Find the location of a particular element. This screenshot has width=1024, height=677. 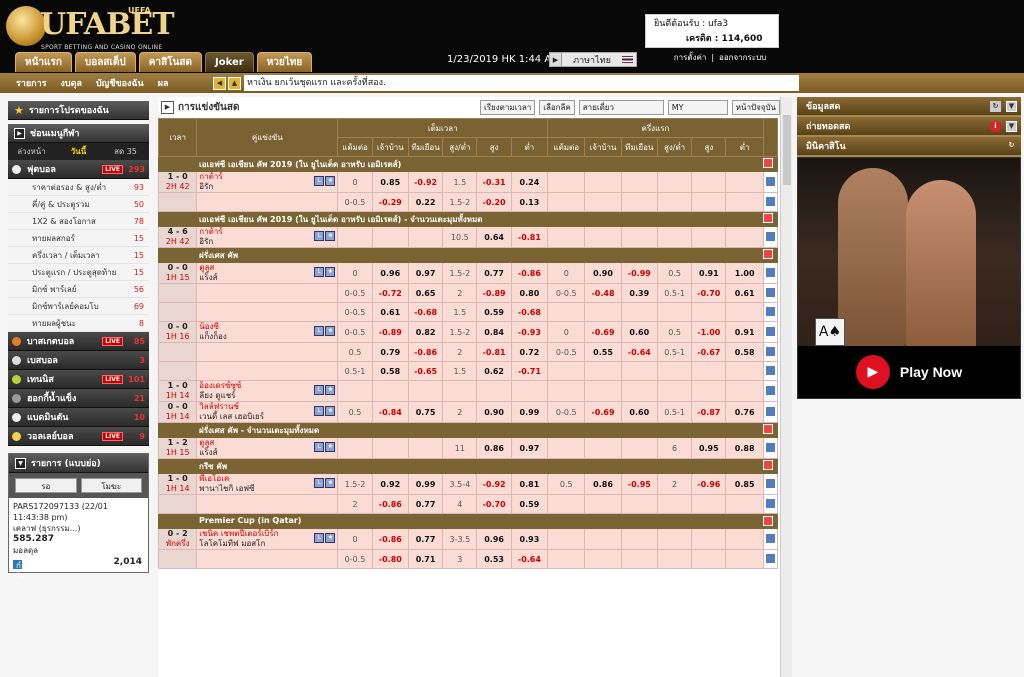

odds-cell: 0.82 is located at coordinates (425, 332).